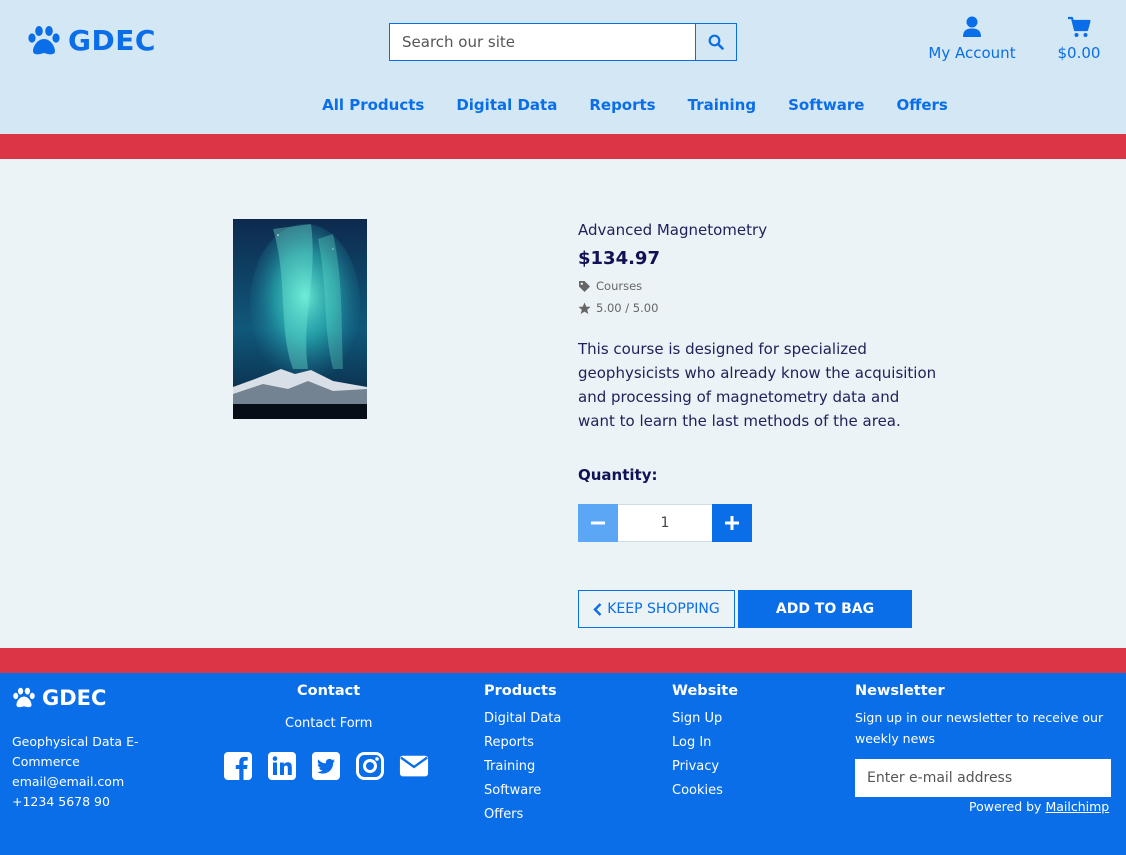 This screenshot has width=1126, height=855. I want to click on powered-by: Powered by Mailchimp, so click(1039, 806).